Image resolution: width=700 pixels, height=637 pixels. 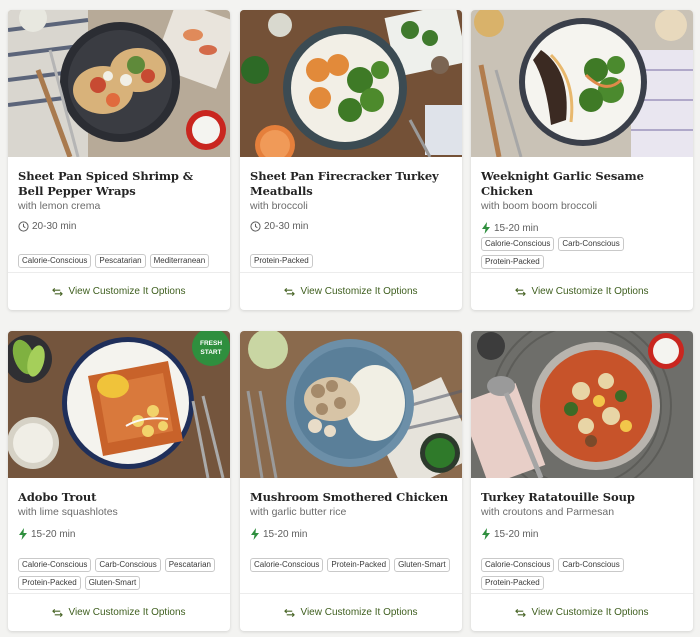 I want to click on recipe-subtitle: with broccoli, so click(x=279, y=206).